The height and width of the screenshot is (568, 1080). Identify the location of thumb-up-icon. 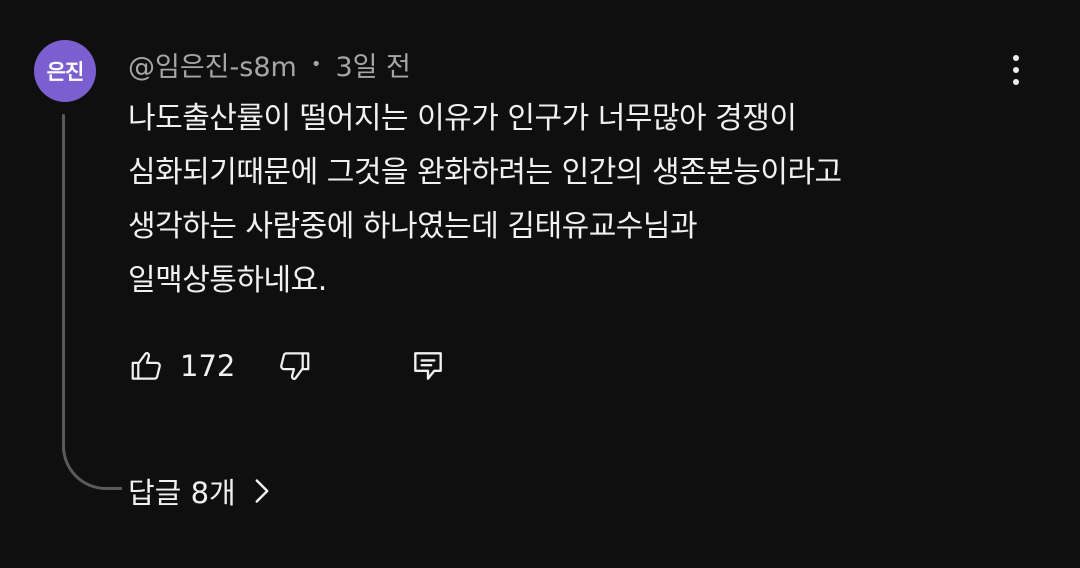
(146, 365).